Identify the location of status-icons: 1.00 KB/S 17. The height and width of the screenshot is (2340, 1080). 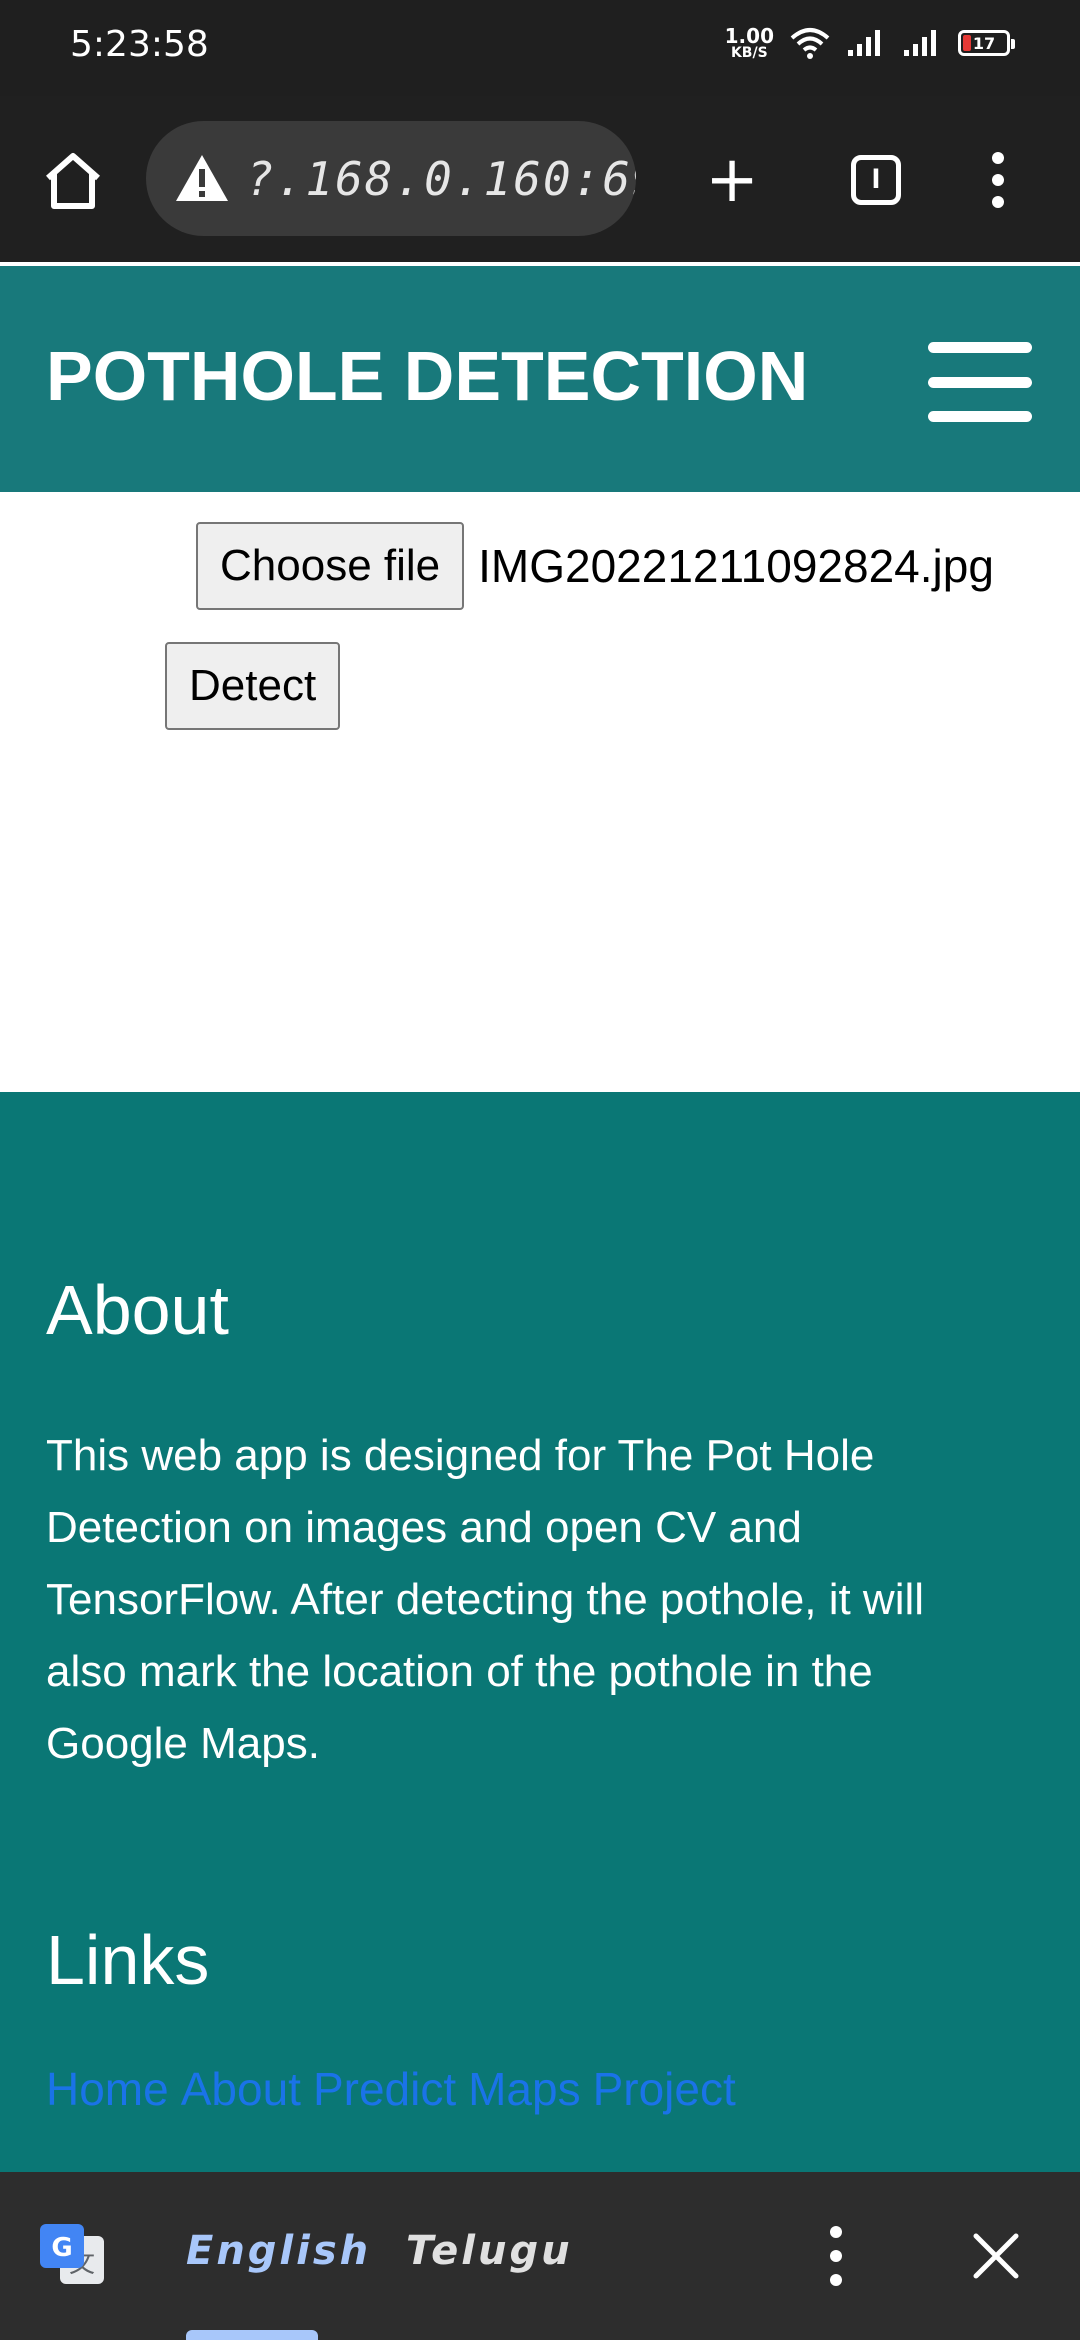
(870, 43).